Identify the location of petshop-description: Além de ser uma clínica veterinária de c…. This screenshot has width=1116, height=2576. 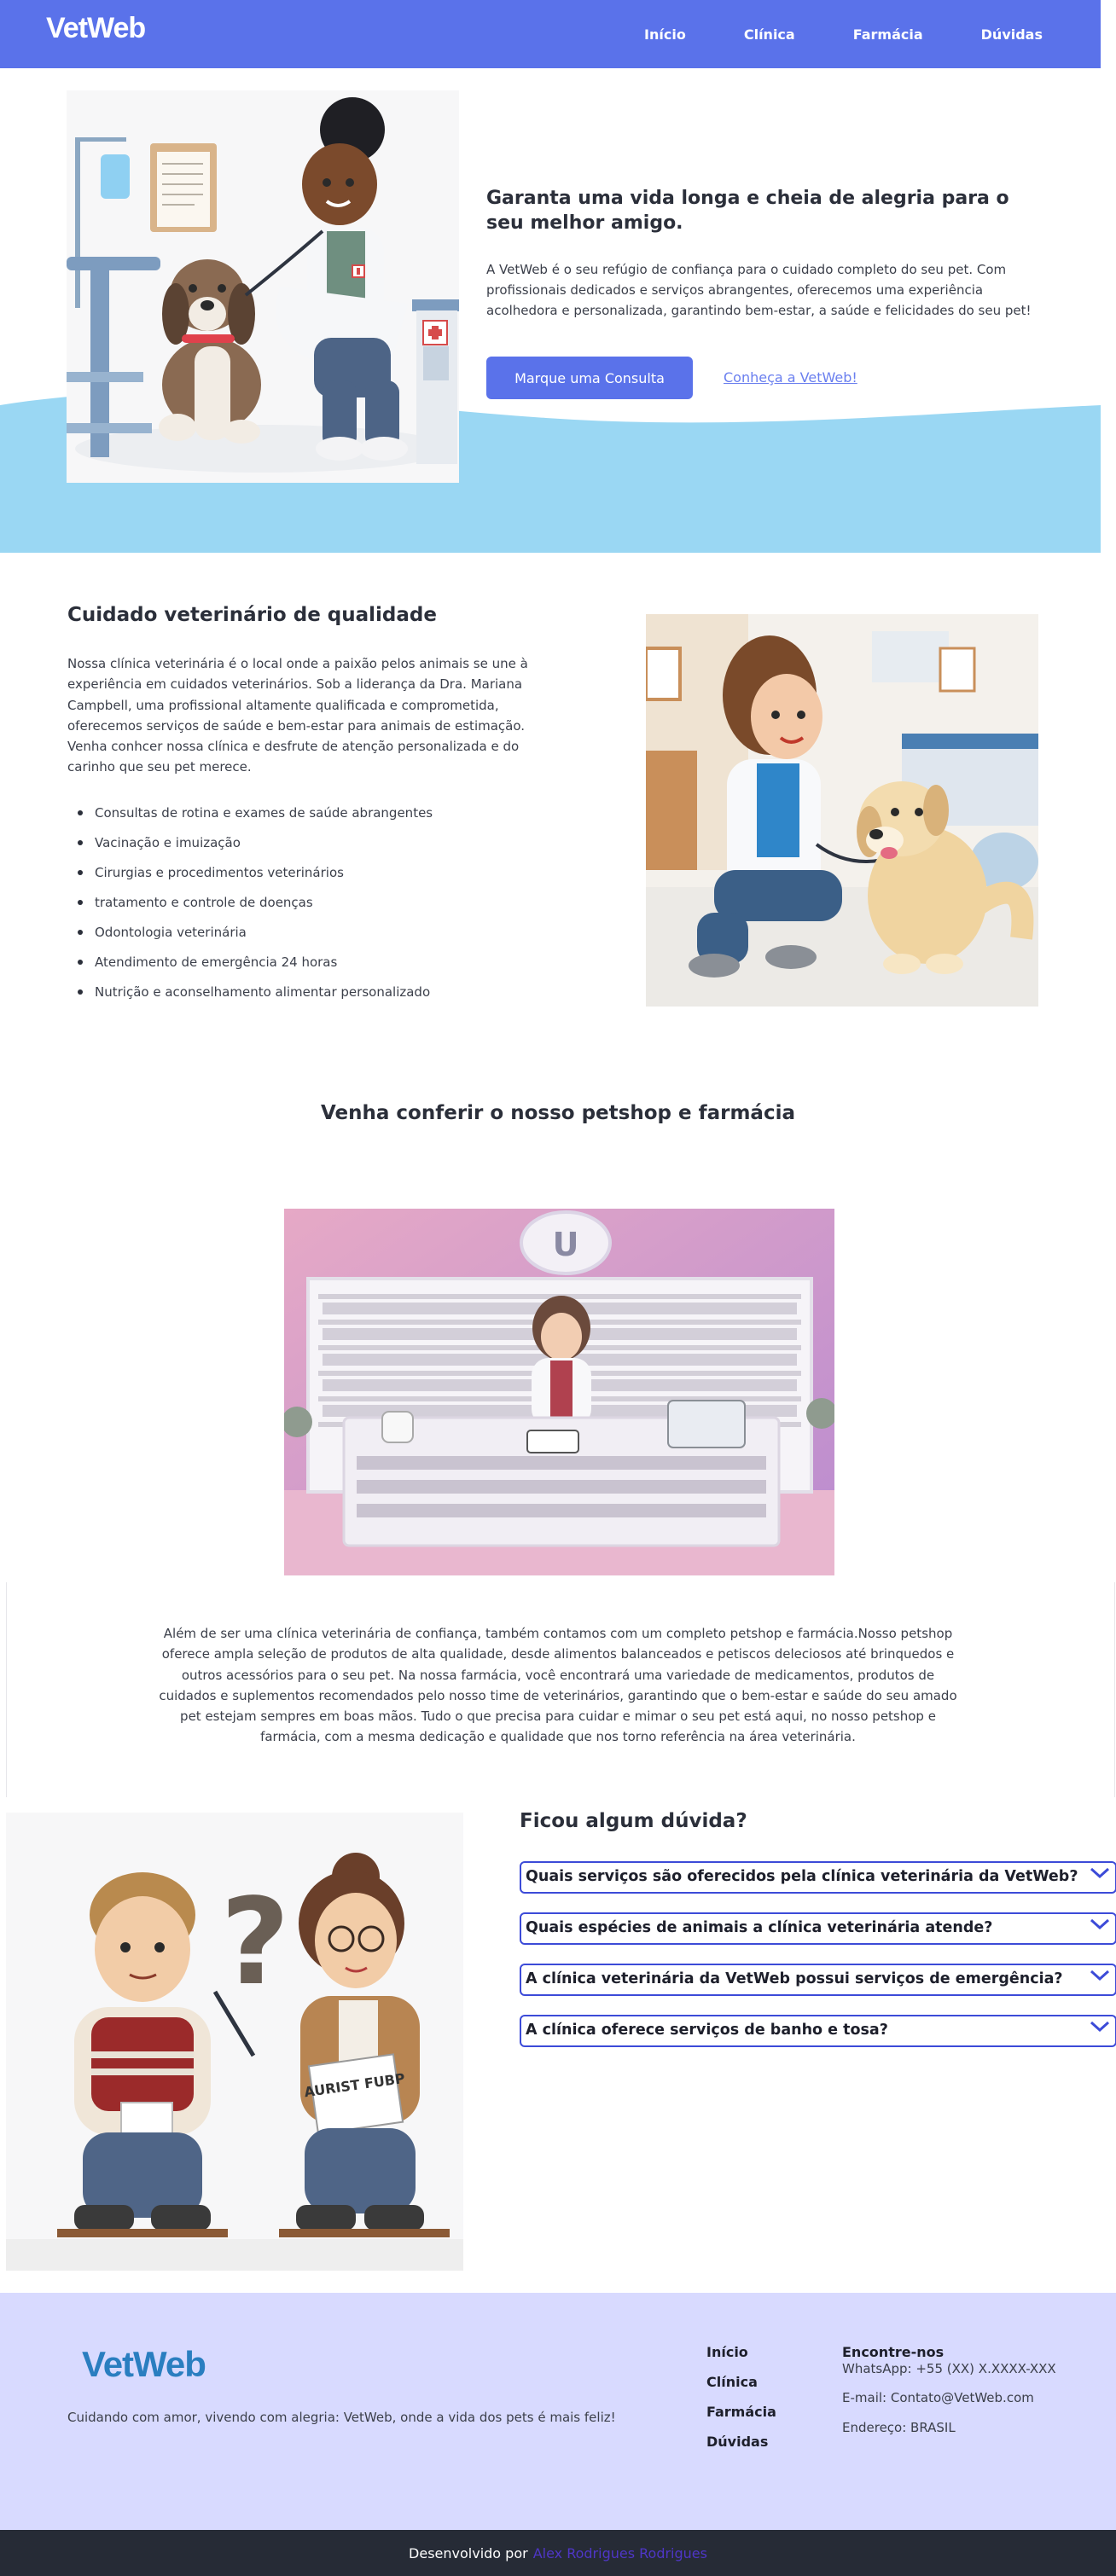
(558, 1685).